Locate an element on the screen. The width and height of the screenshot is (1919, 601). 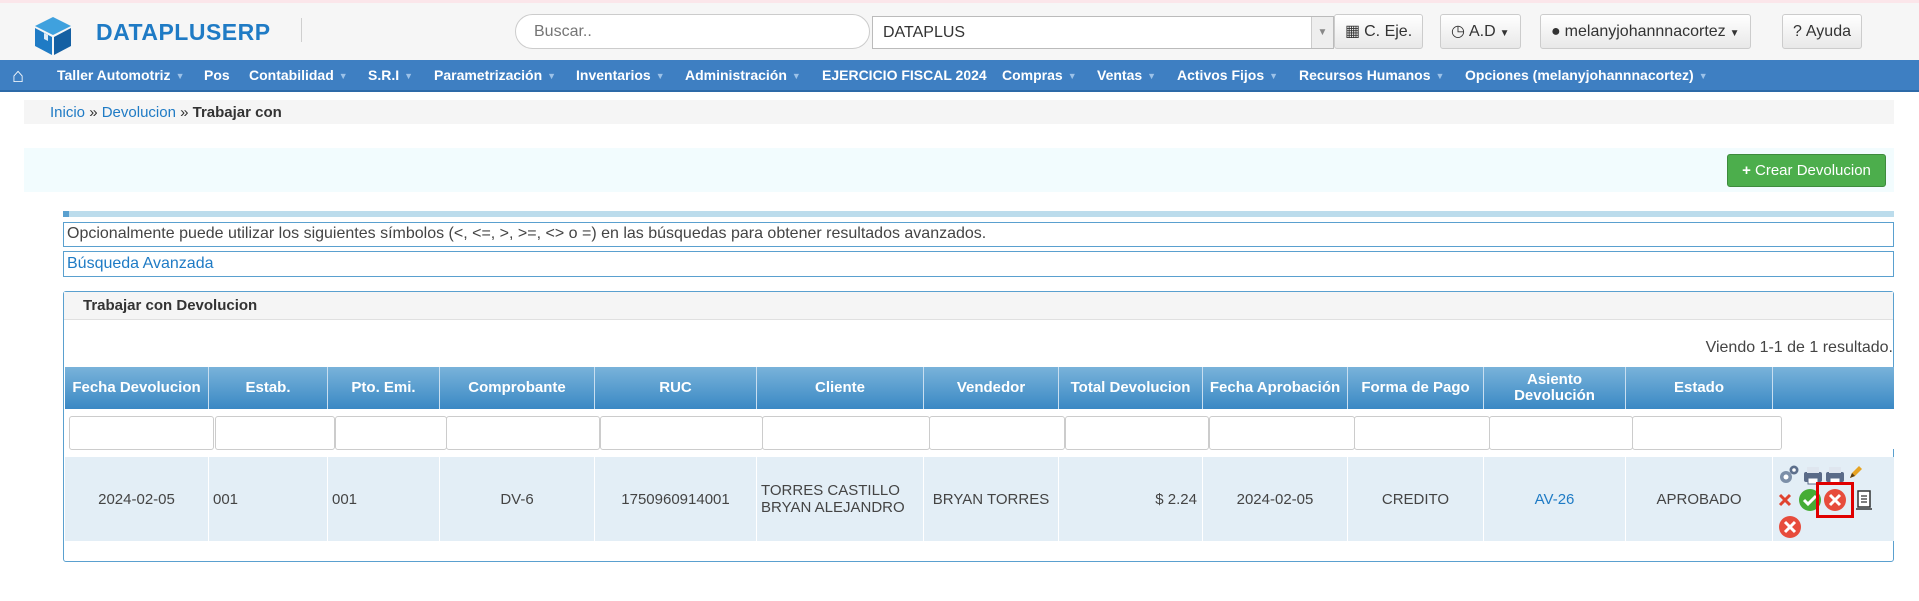
cell-ruc: 1750960914001 is located at coordinates (676, 499).